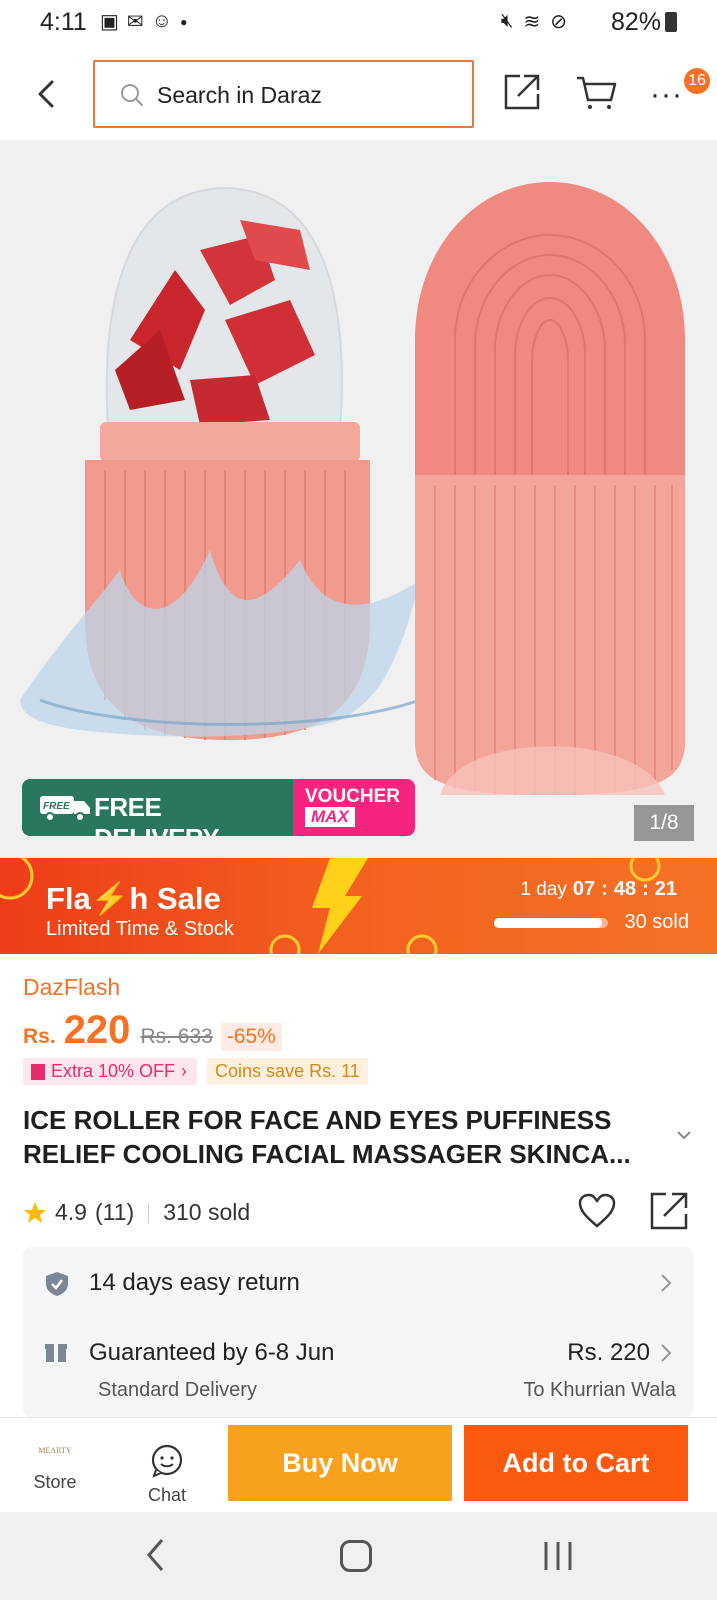 The width and height of the screenshot is (717, 1600). What do you see at coordinates (558, 22) in the screenshot?
I see `dnd-icon: ⊘` at bounding box center [558, 22].